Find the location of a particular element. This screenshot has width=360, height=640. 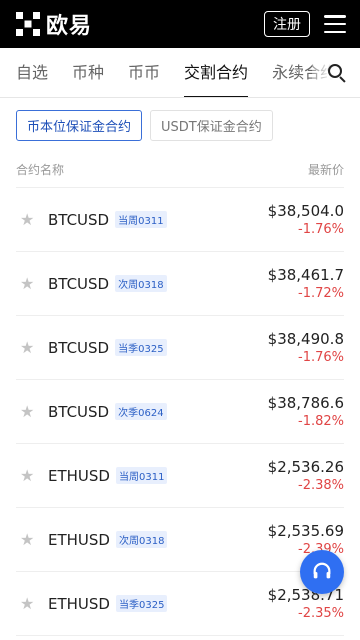

list-item: ★ BTCUSD 次周0318 $38,461.7 -1.72% is located at coordinates (180, 284).